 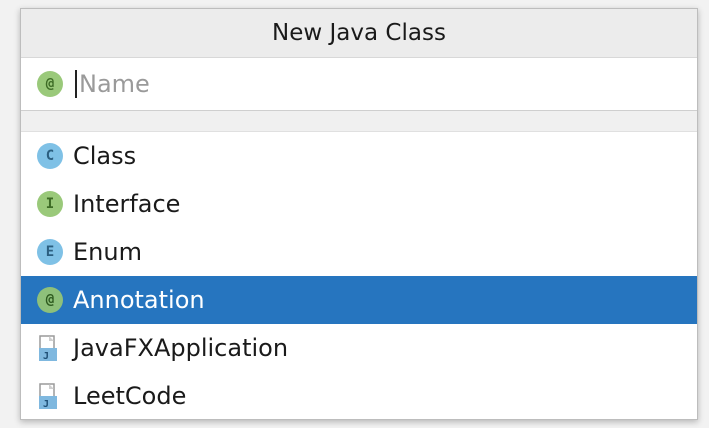 What do you see at coordinates (50, 252) in the screenshot?
I see `enum-icon: E` at bounding box center [50, 252].